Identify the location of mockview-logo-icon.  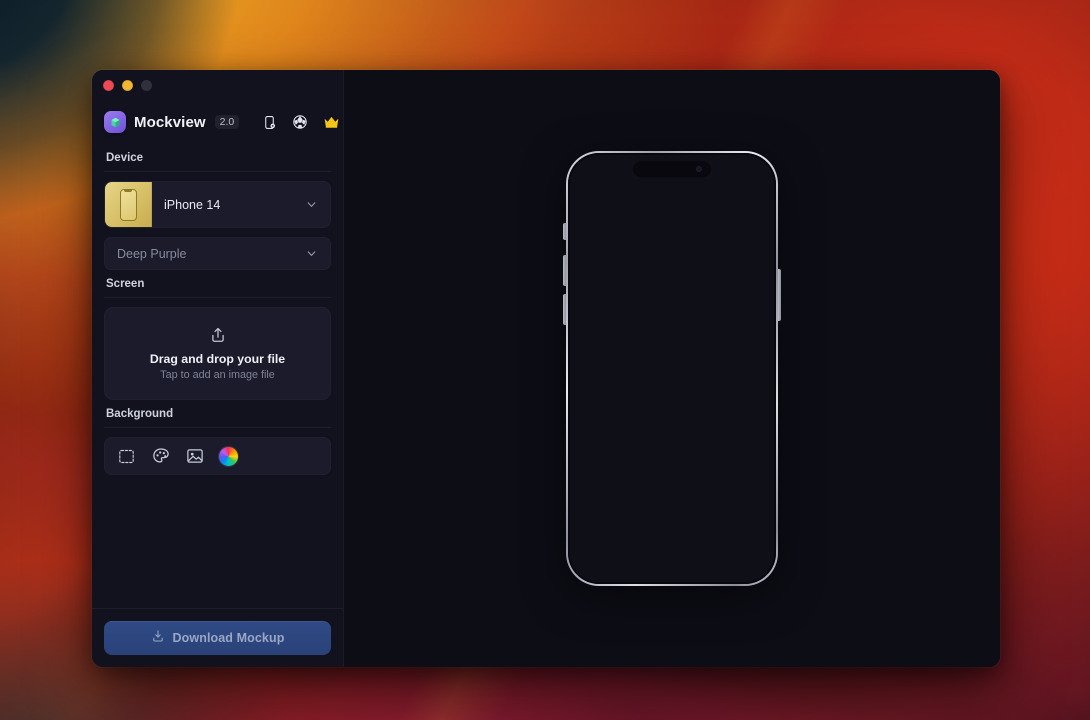
(115, 122).